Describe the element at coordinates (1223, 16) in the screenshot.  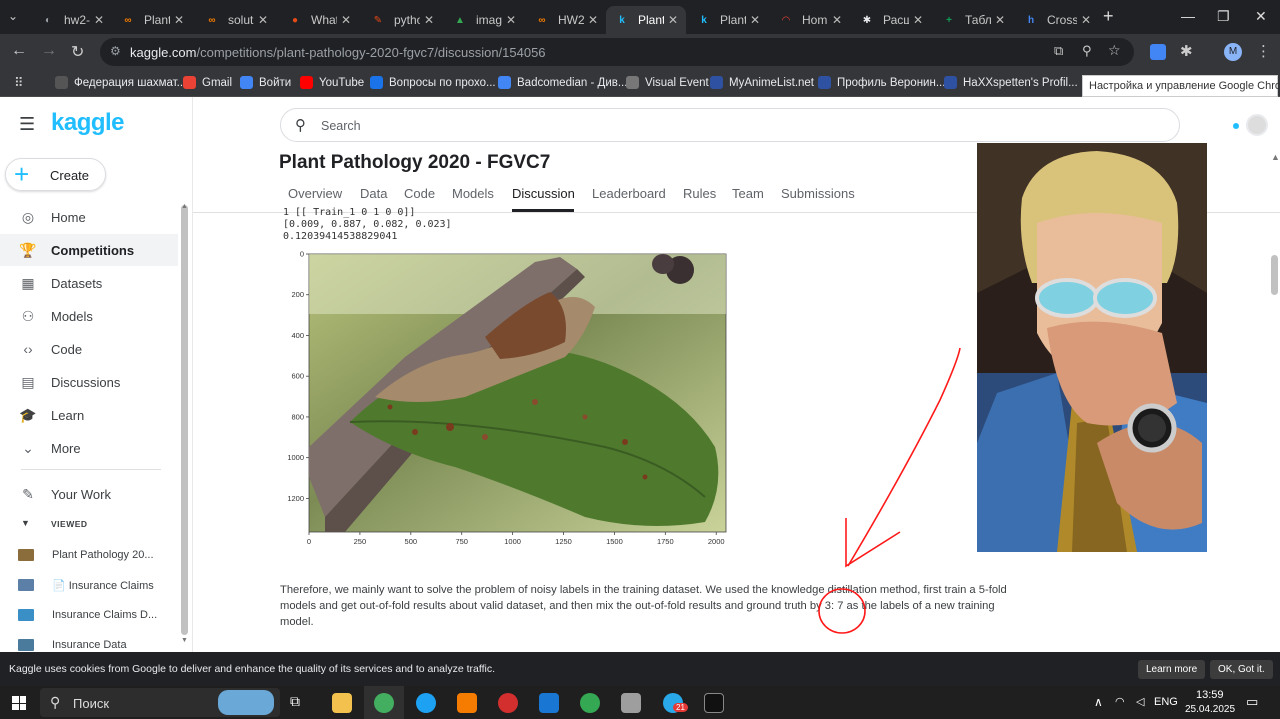
I see `maximize-button: ❐` at that location.